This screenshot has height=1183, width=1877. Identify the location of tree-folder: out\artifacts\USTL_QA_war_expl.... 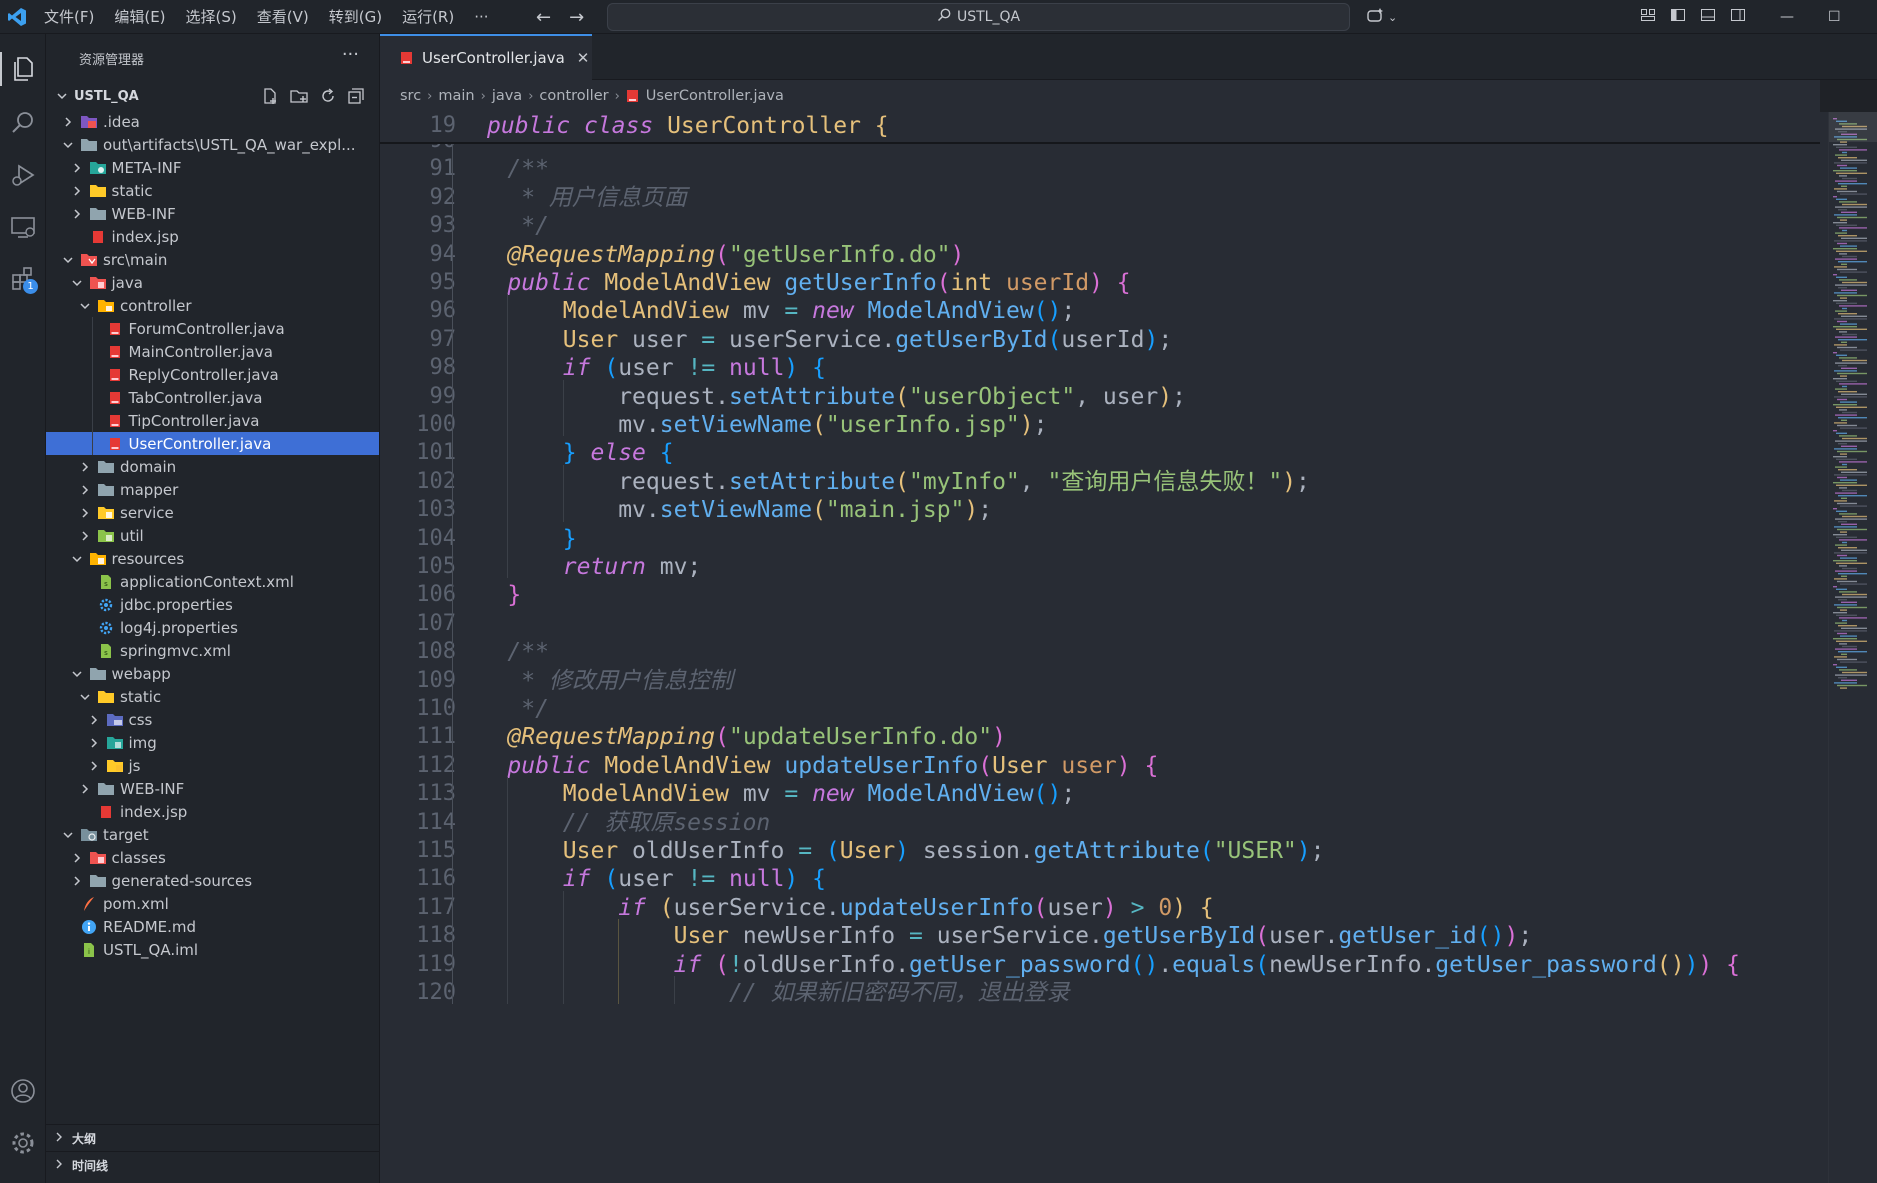
(212, 144).